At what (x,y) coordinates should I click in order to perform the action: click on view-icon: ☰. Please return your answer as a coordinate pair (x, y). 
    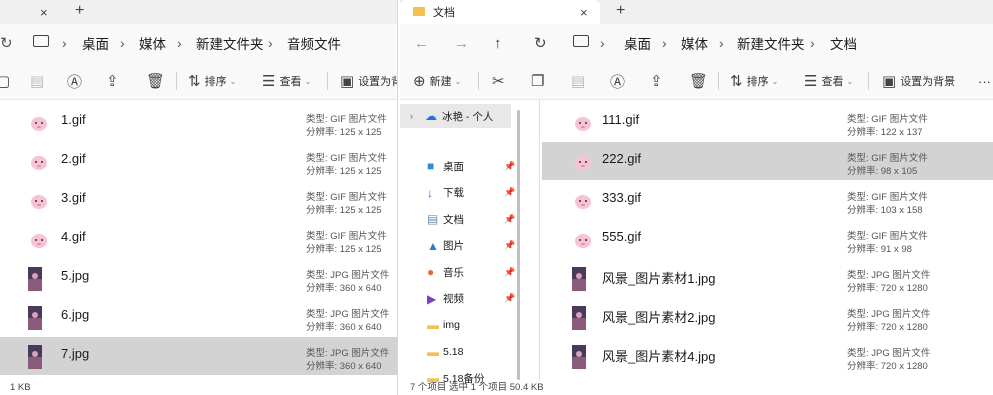
    Looking at the image, I should click on (811, 81).